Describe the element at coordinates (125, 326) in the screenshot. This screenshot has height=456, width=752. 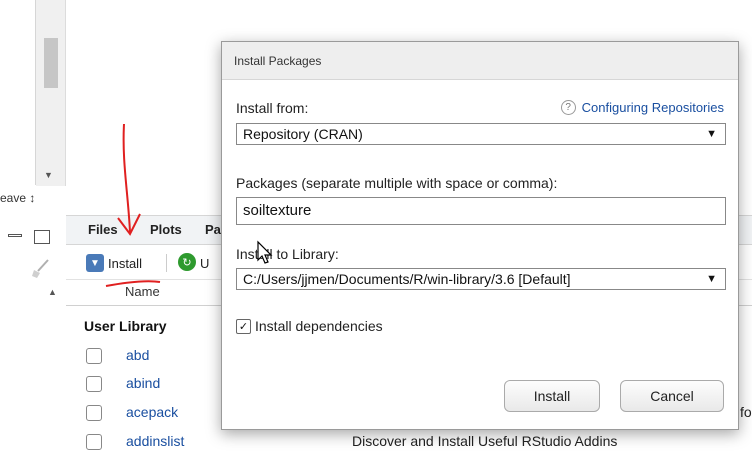
I see `user-library-heading: User Library` at that location.